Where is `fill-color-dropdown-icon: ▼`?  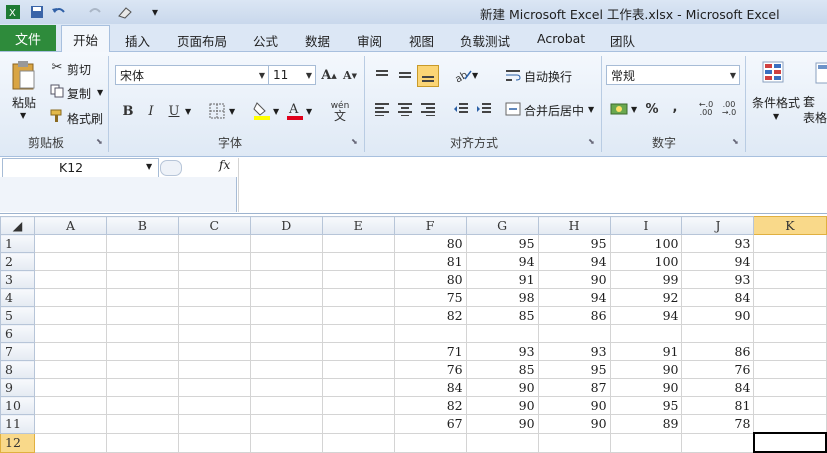
fill-color-dropdown-icon: ▼ is located at coordinates (276, 111).